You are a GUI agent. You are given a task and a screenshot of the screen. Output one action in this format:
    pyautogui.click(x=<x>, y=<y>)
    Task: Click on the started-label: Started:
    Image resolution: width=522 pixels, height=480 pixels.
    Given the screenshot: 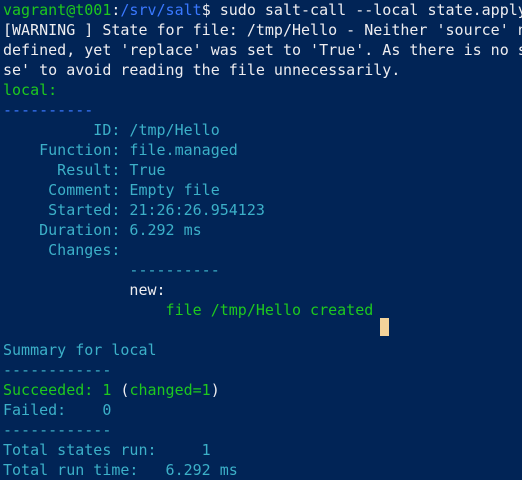 What is the action you would take?
    pyautogui.click(x=62, y=210)
    